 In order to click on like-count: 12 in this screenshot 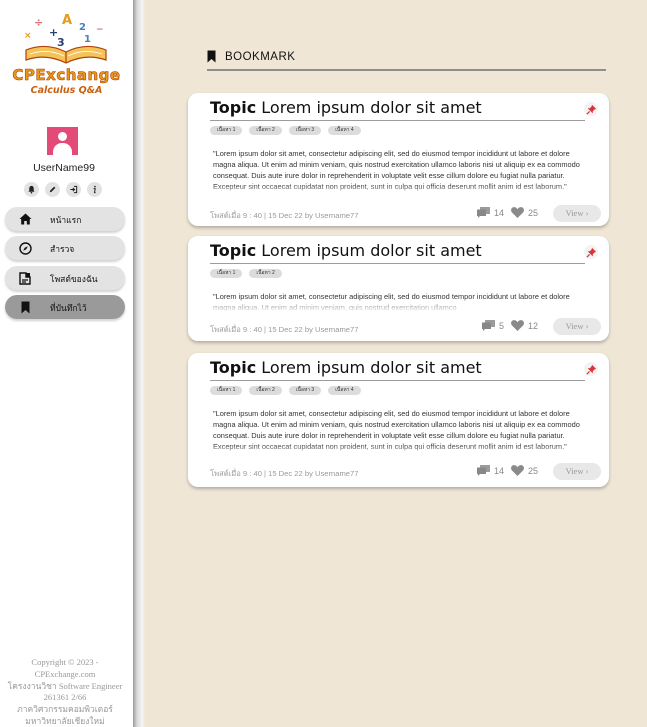, I will do `click(532, 325)`.